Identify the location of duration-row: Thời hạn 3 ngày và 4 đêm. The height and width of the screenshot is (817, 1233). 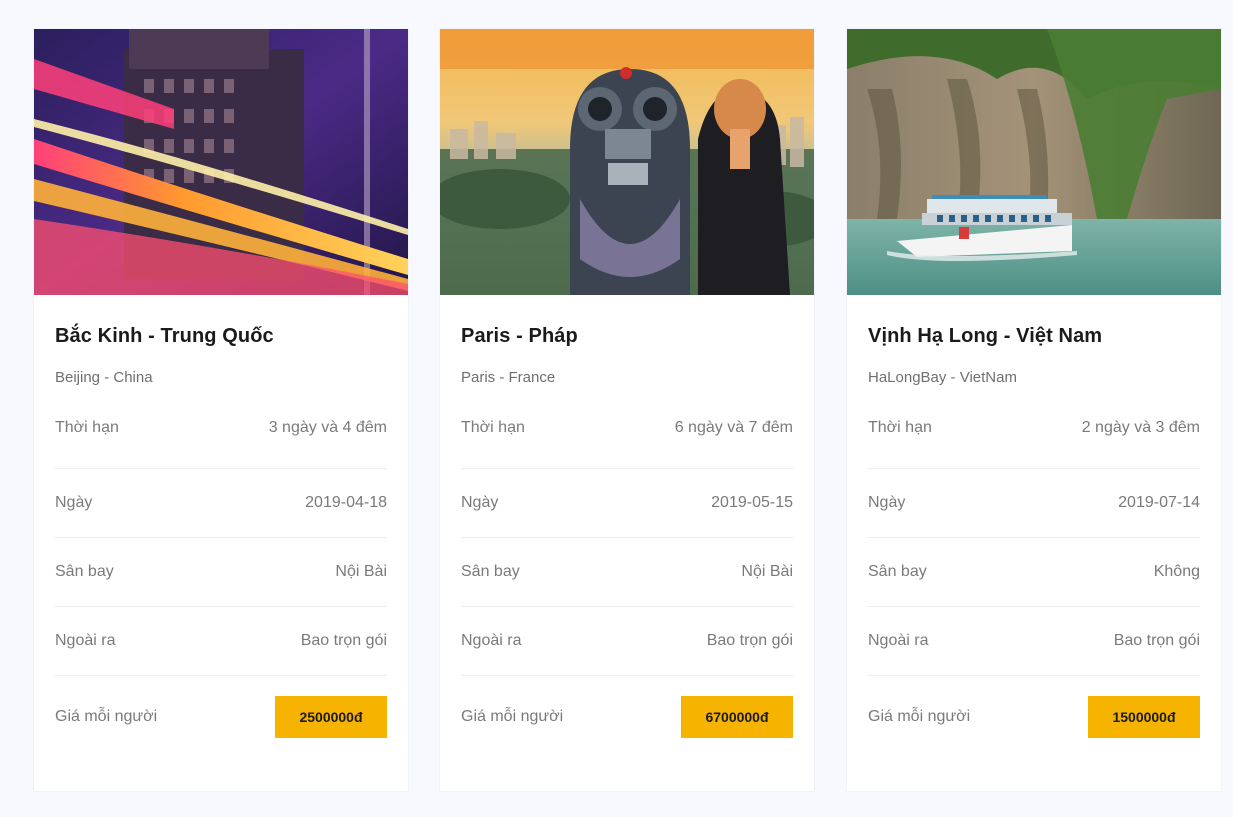
(221, 444).